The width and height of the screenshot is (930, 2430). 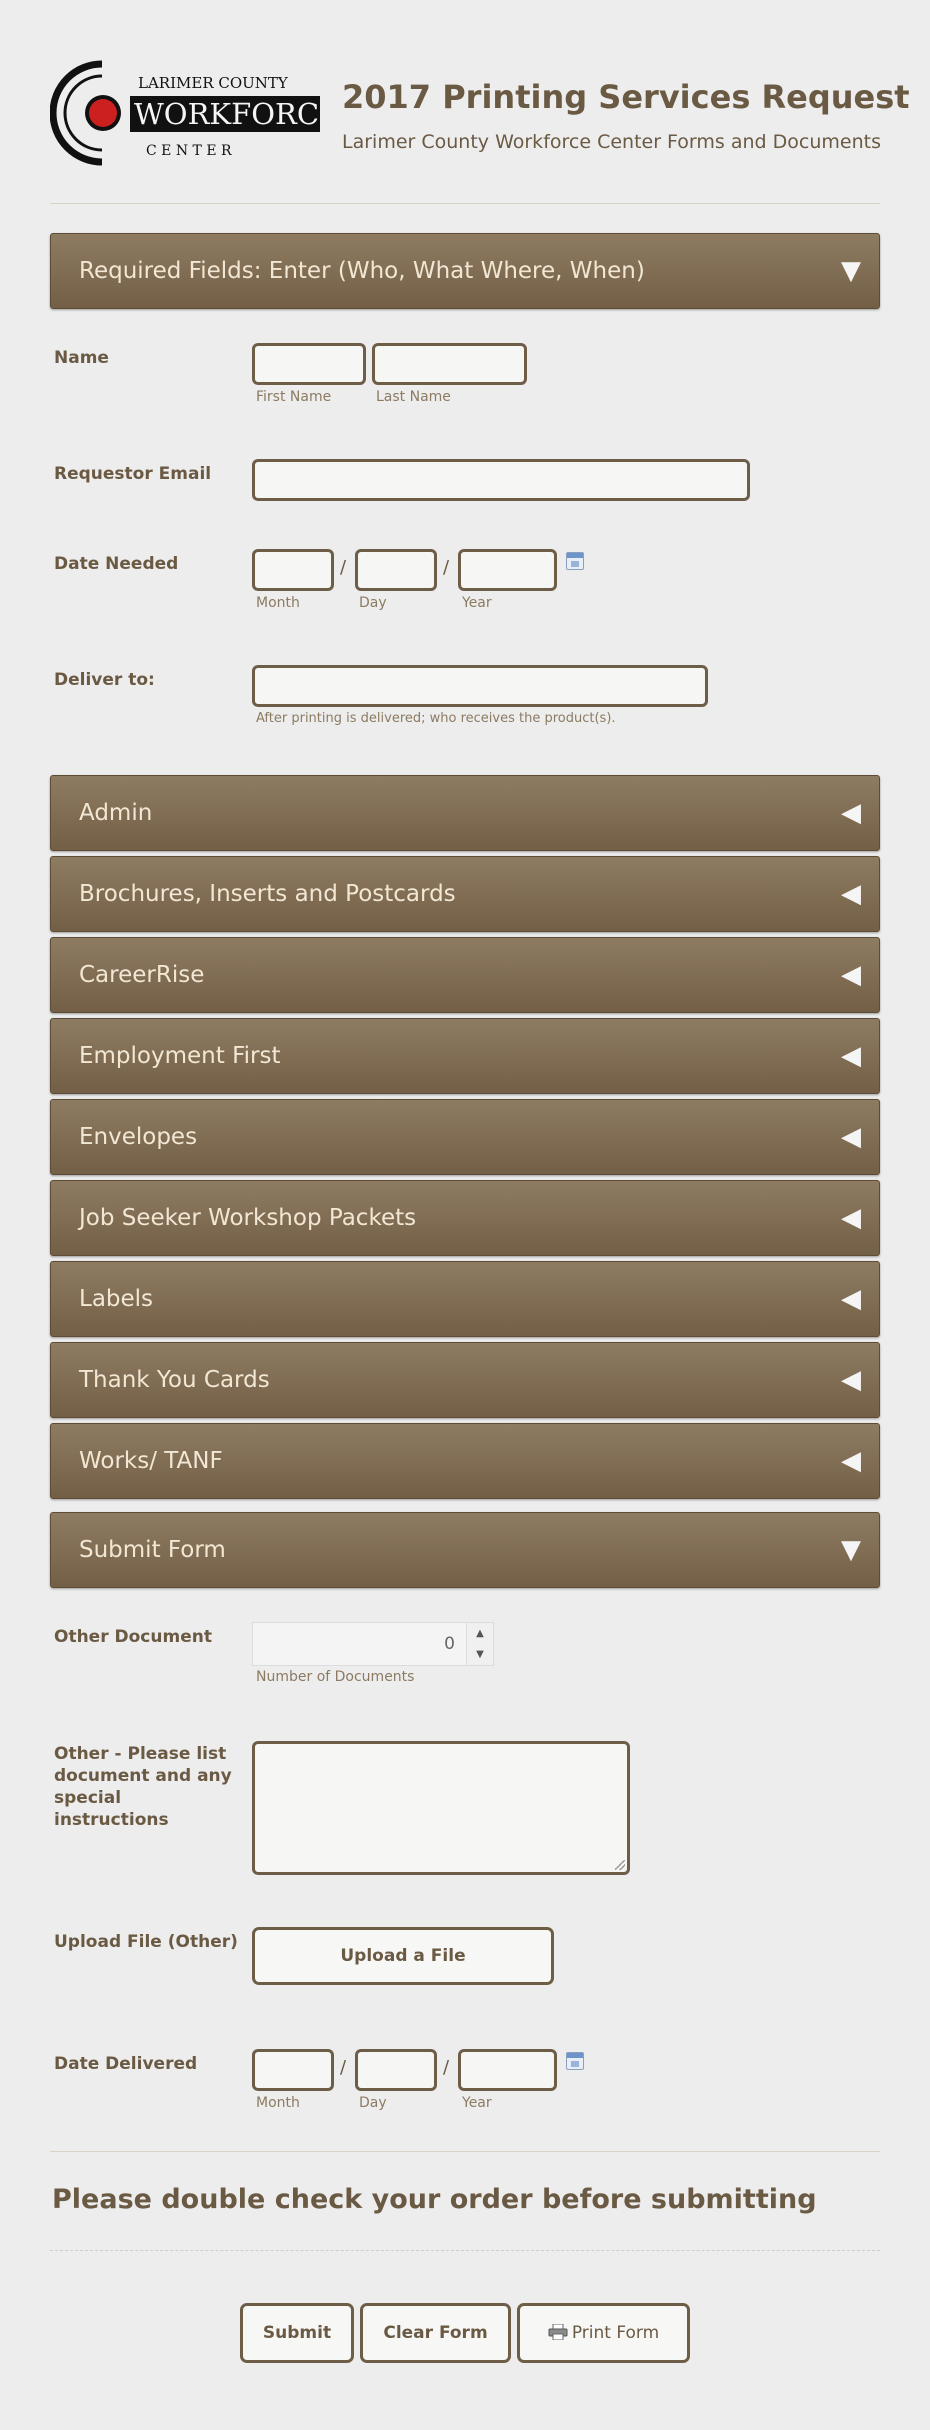 What do you see at coordinates (465, 1380) in the screenshot?
I see `section-thank-you-cards: Thank You Cards ◀` at bounding box center [465, 1380].